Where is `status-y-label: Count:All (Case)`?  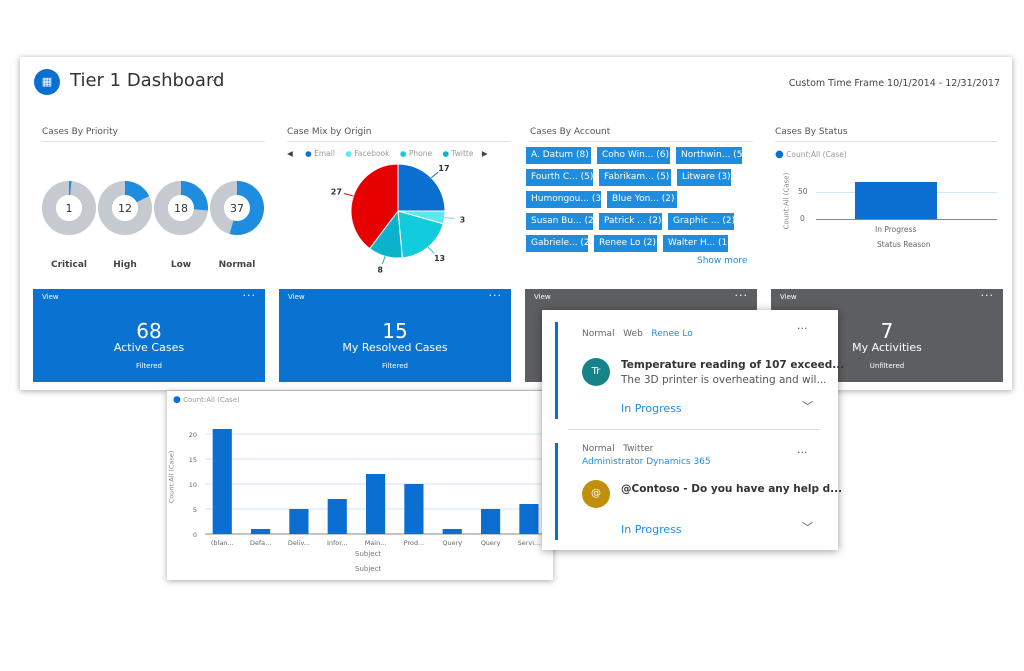
status-y-label: Count:All (Case) is located at coordinates (786, 201).